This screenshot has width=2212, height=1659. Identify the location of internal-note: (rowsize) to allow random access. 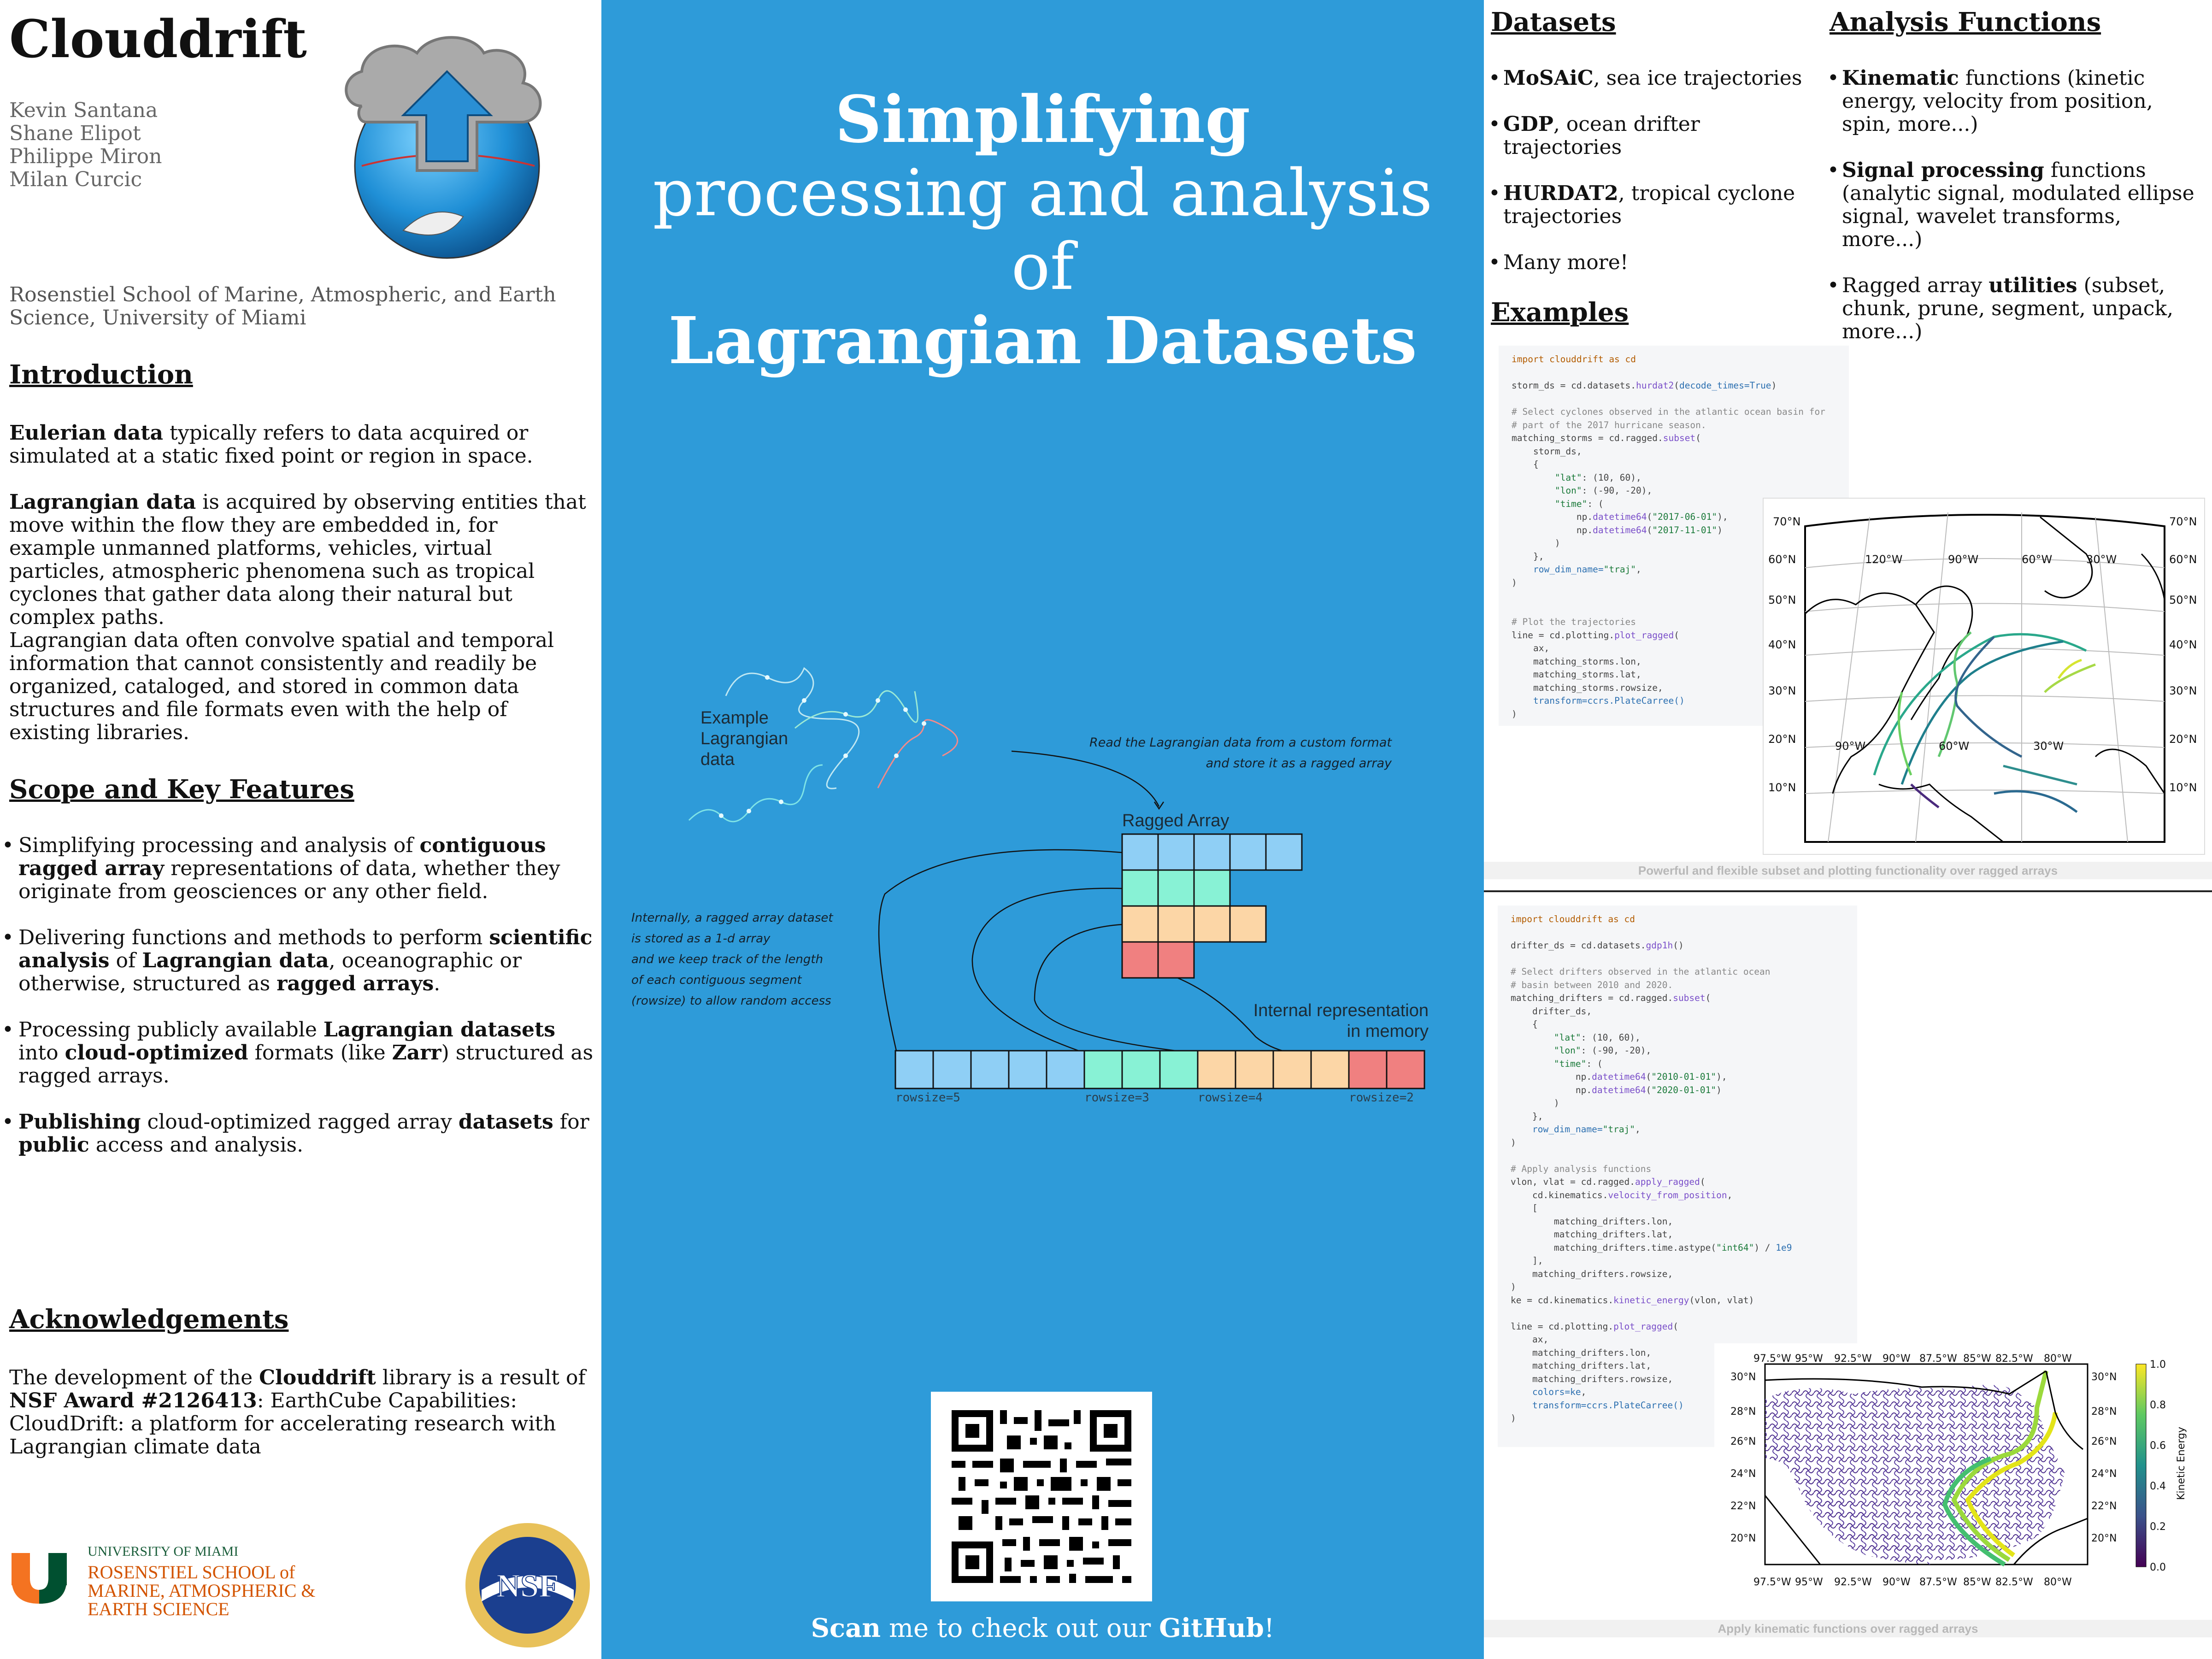
(731, 1001).